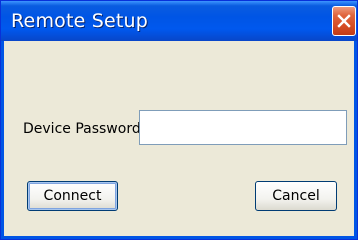 The height and width of the screenshot is (240, 358). What do you see at coordinates (355, 140) in the screenshot?
I see `window-frame-right` at bounding box center [355, 140].